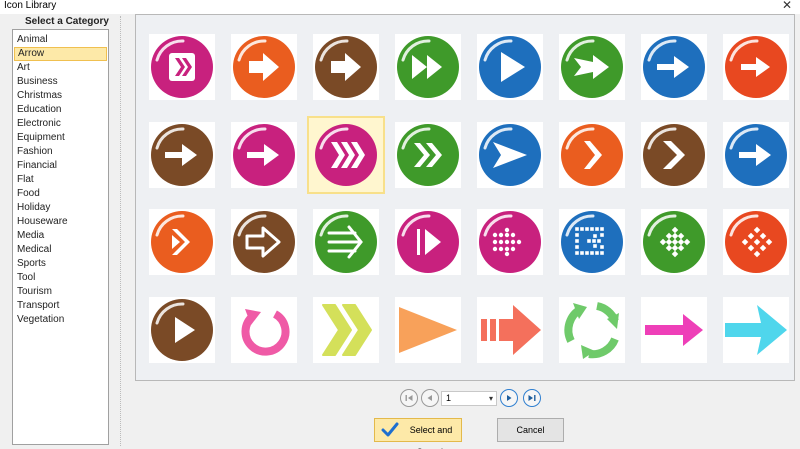  Describe the element at coordinates (530, 430) in the screenshot. I see `cancel-button: Cancel` at that location.